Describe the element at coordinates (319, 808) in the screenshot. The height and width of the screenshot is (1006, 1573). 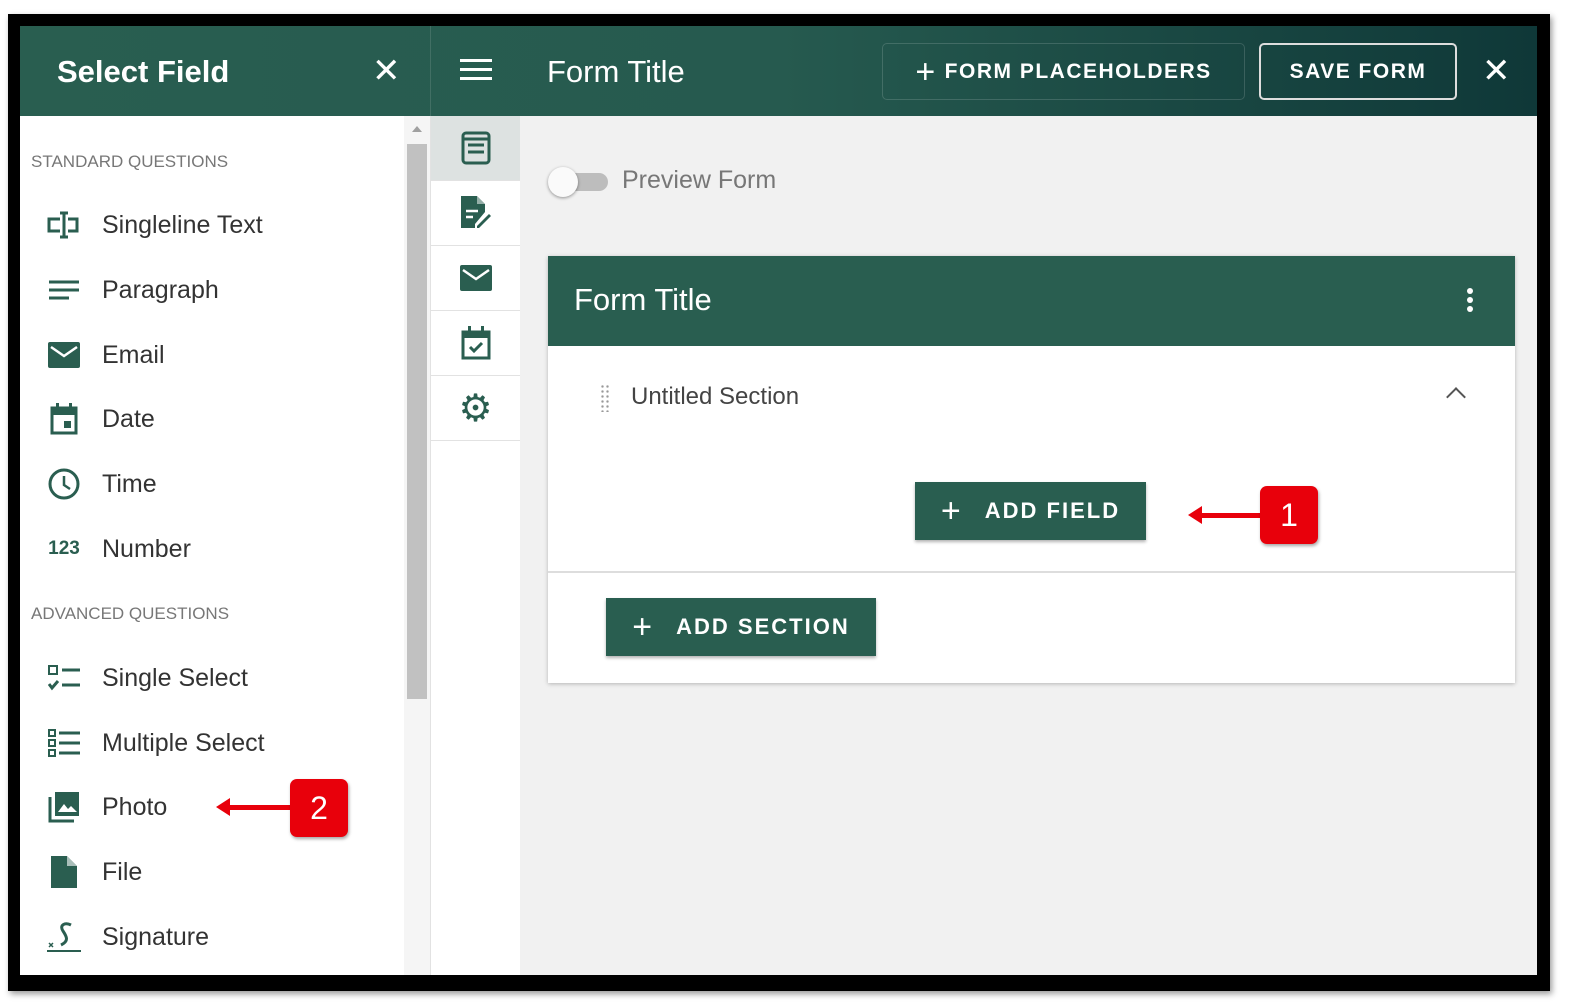
I see `annotation-callout-2: 2` at that location.